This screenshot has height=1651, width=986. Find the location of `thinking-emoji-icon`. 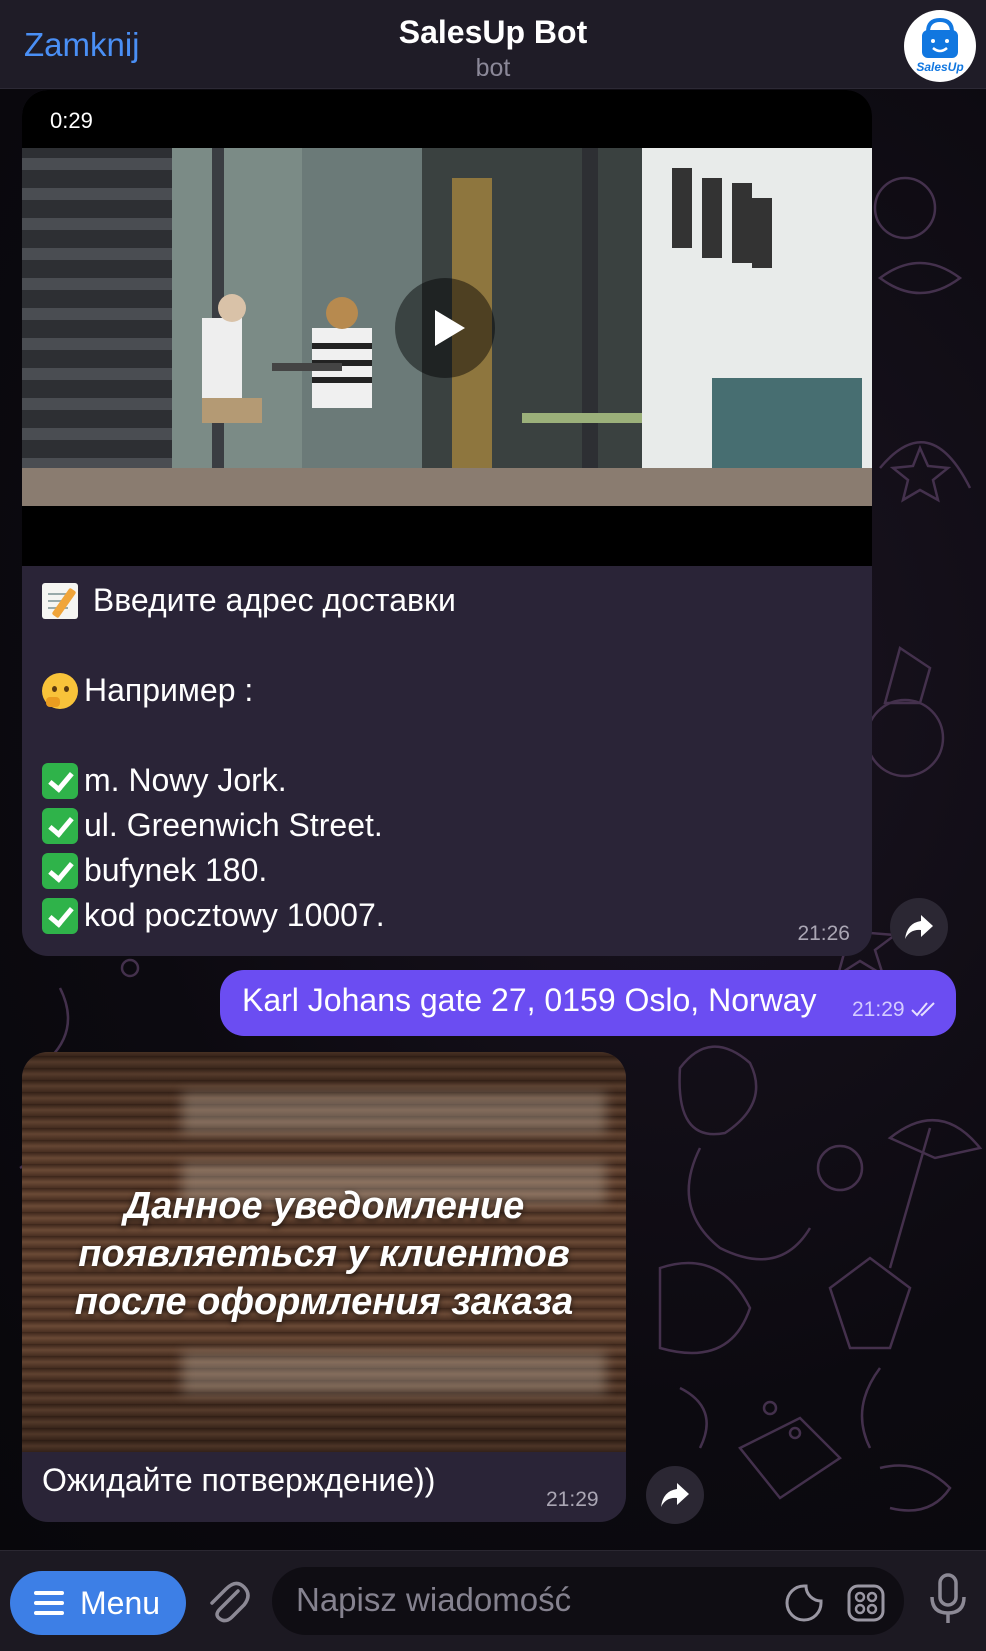

thinking-emoji-icon is located at coordinates (60, 690).